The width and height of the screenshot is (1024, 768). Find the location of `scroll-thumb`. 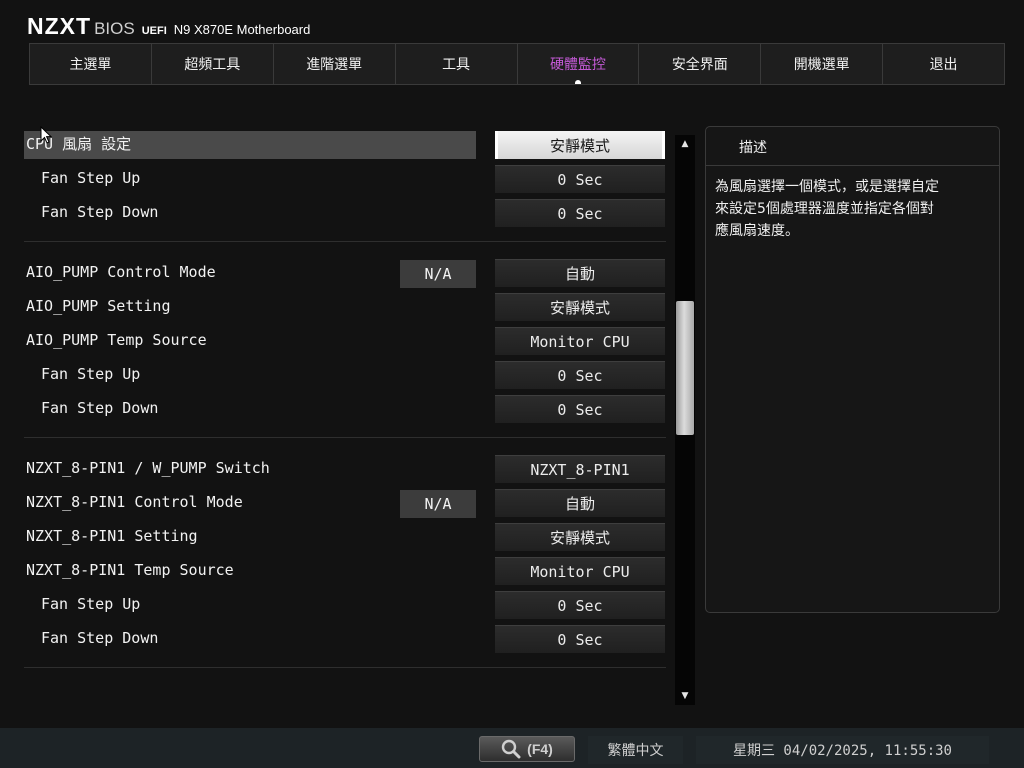

scroll-thumb is located at coordinates (685, 368).